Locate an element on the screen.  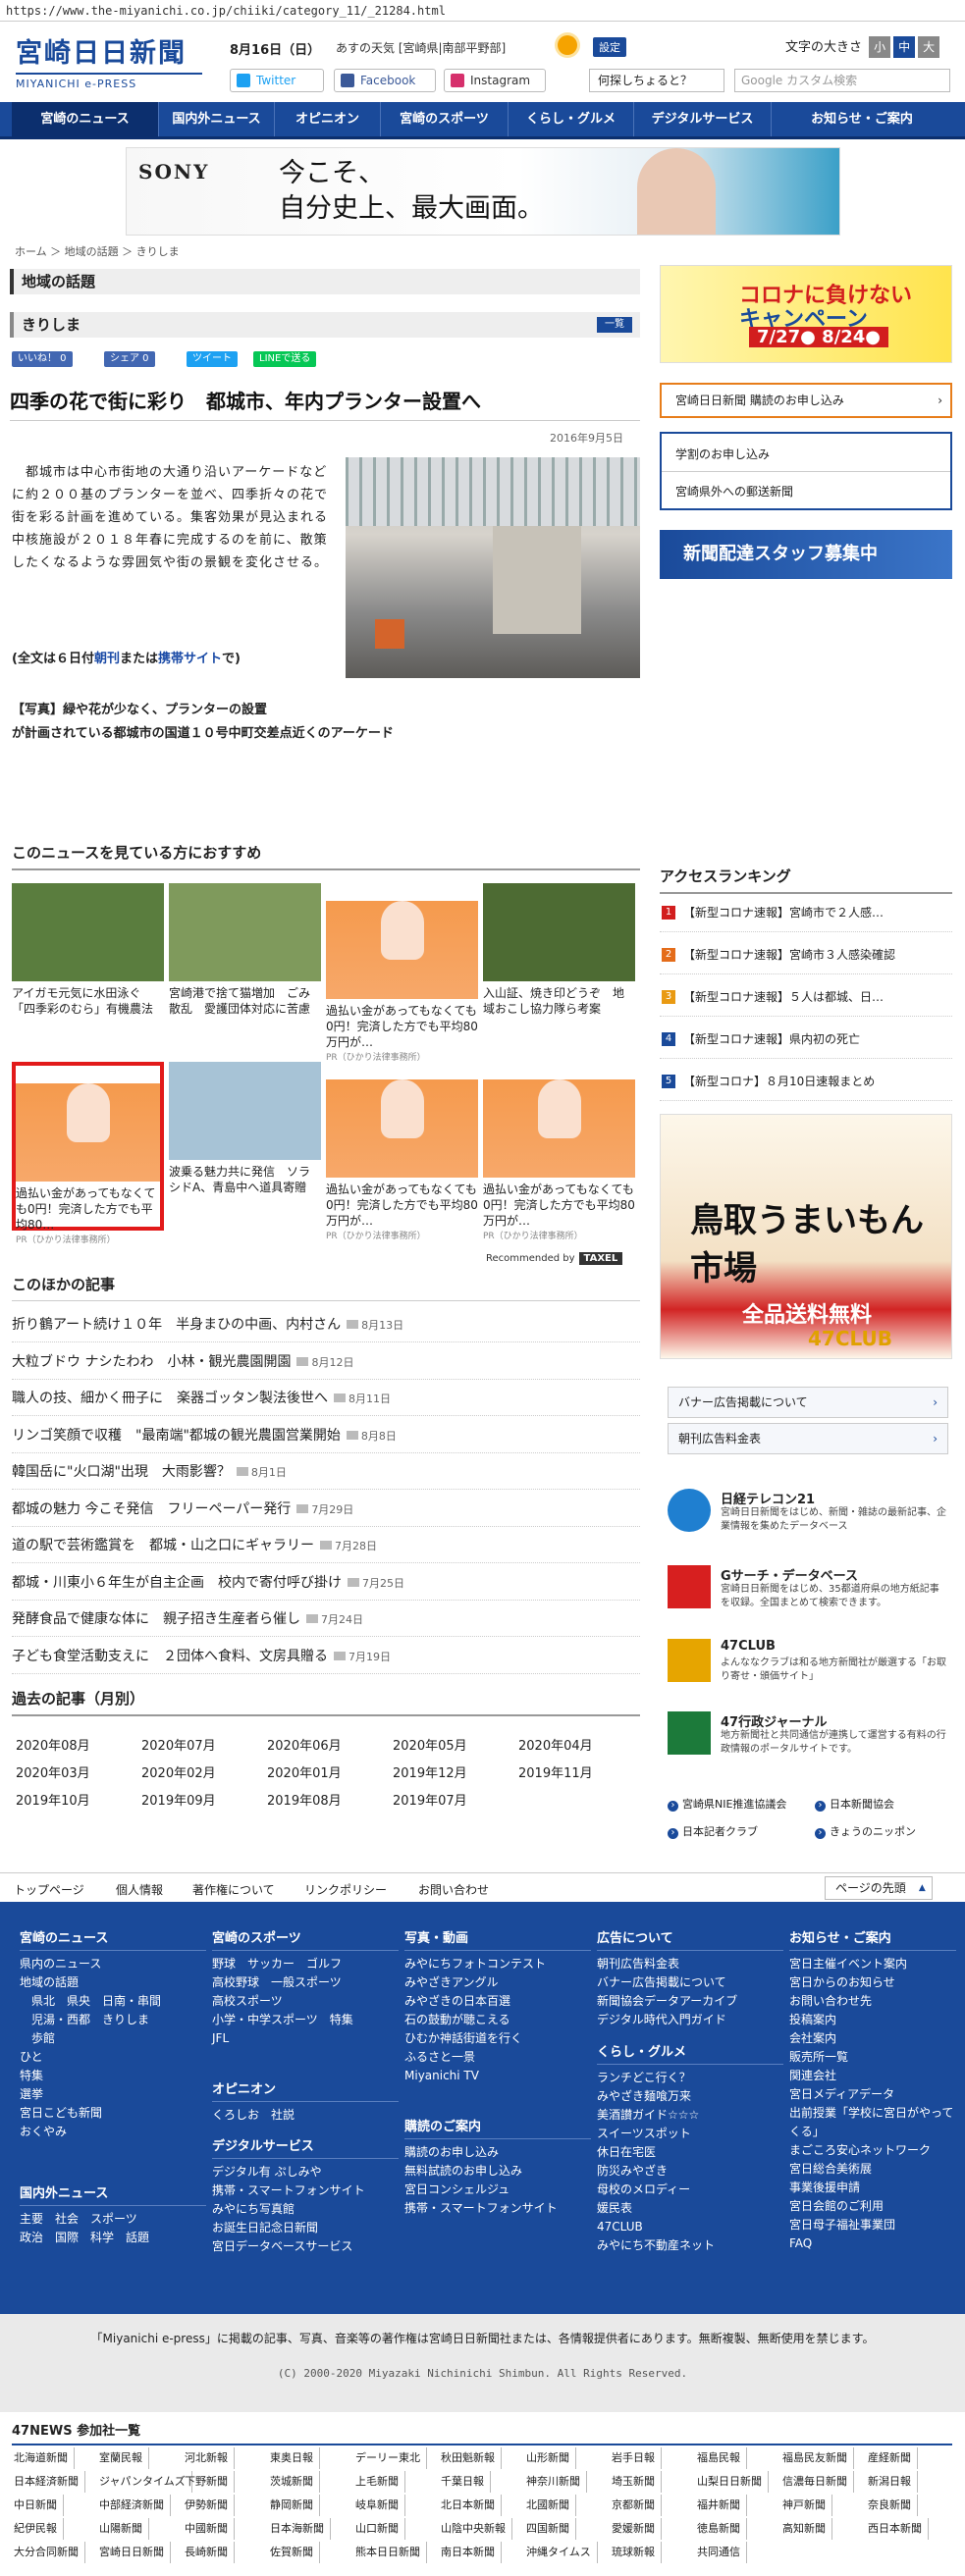
footer-link: 美酒讃ガイド☆☆☆ is located at coordinates (690, 2115).